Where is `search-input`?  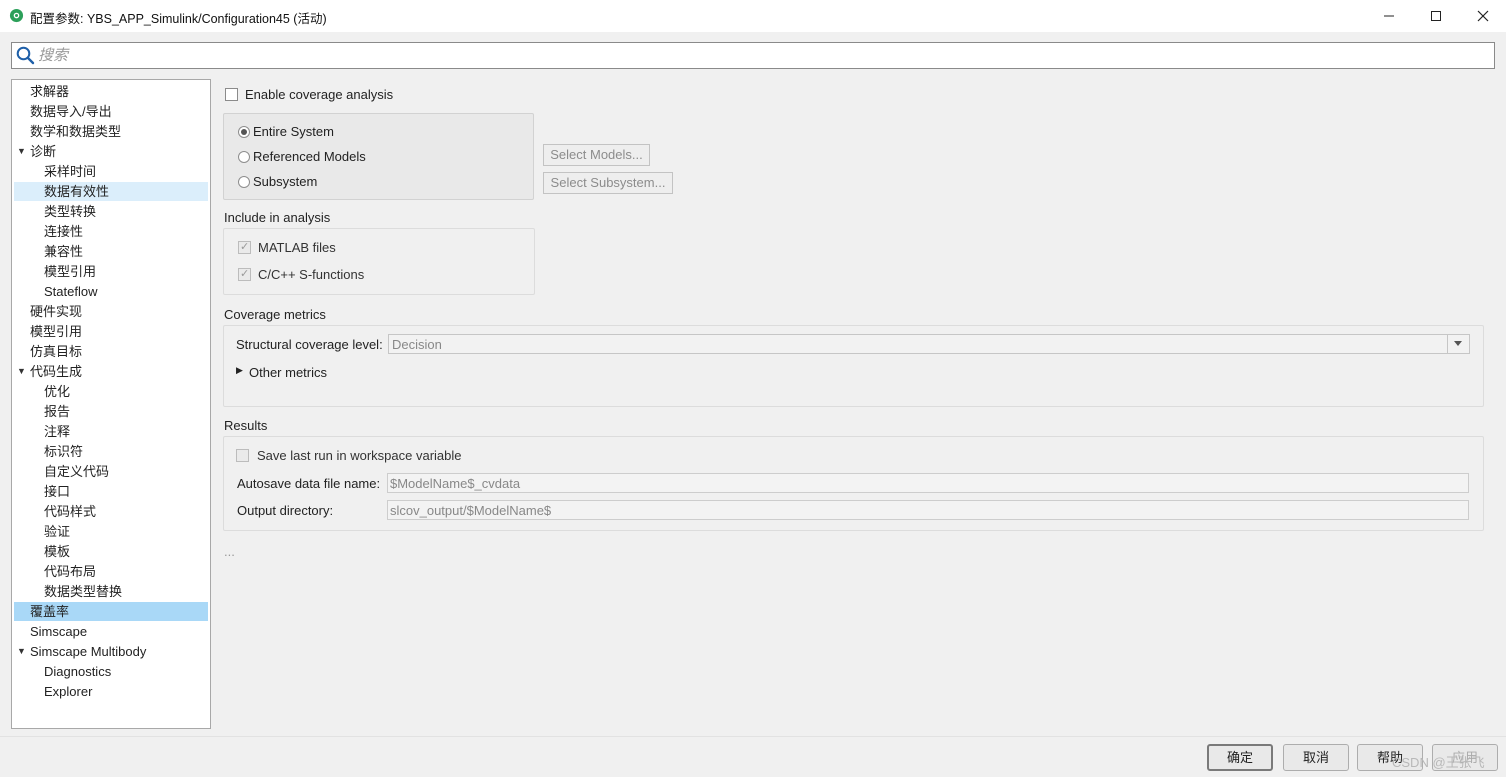 search-input is located at coordinates (758, 55).